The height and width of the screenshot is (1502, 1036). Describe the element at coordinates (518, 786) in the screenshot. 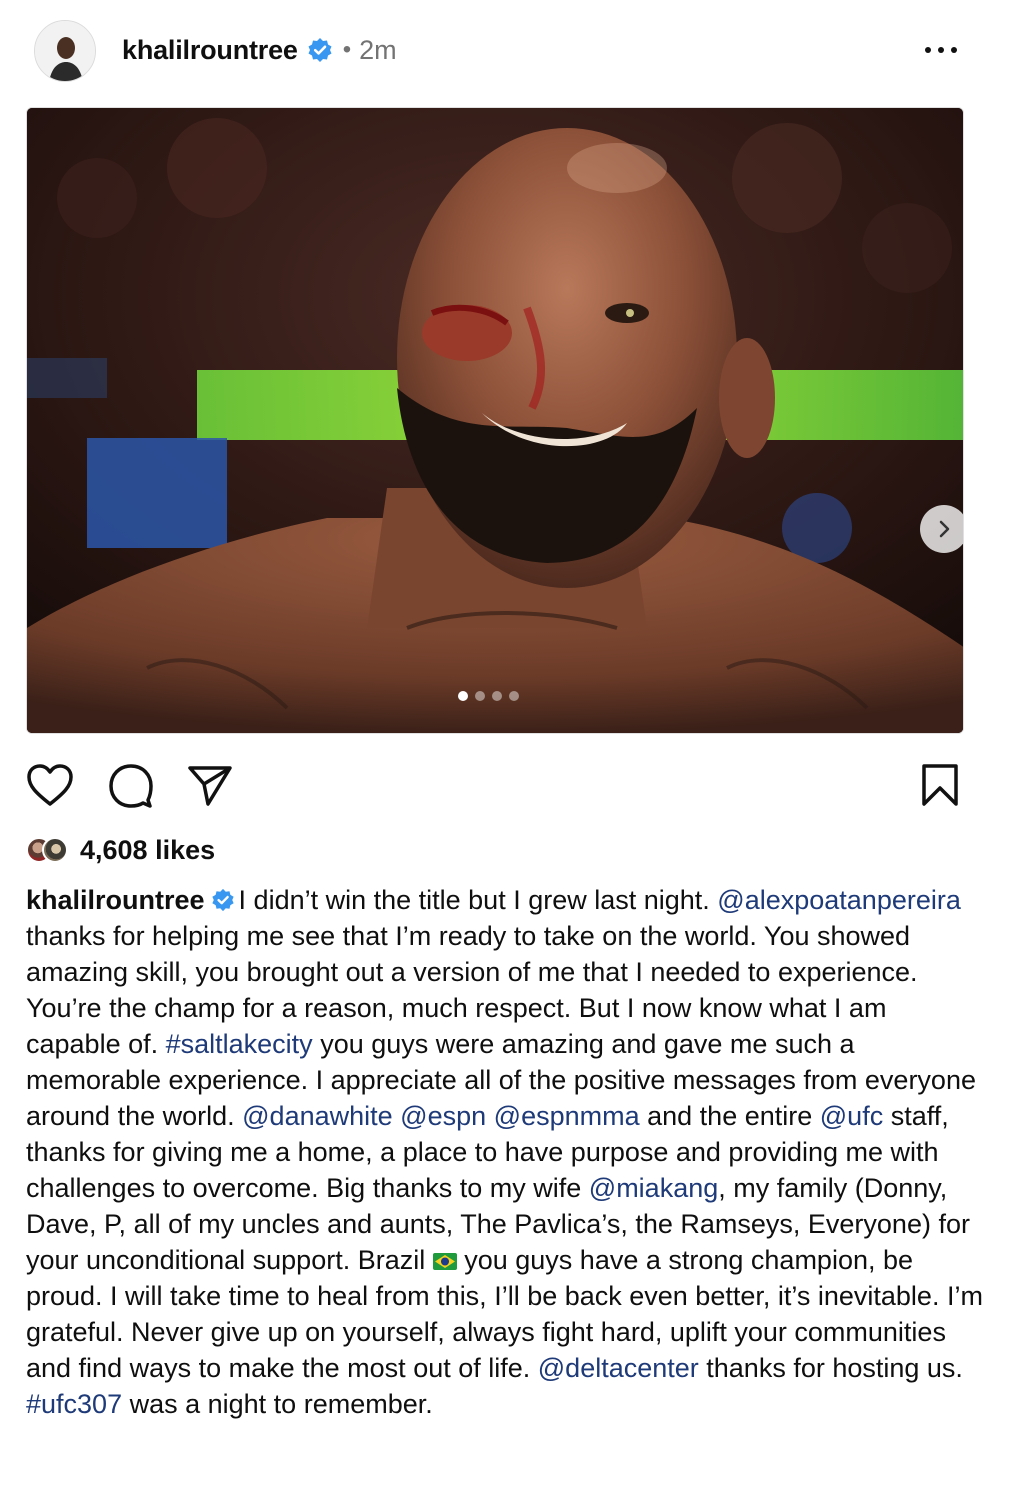

I see `action-bar` at that location.